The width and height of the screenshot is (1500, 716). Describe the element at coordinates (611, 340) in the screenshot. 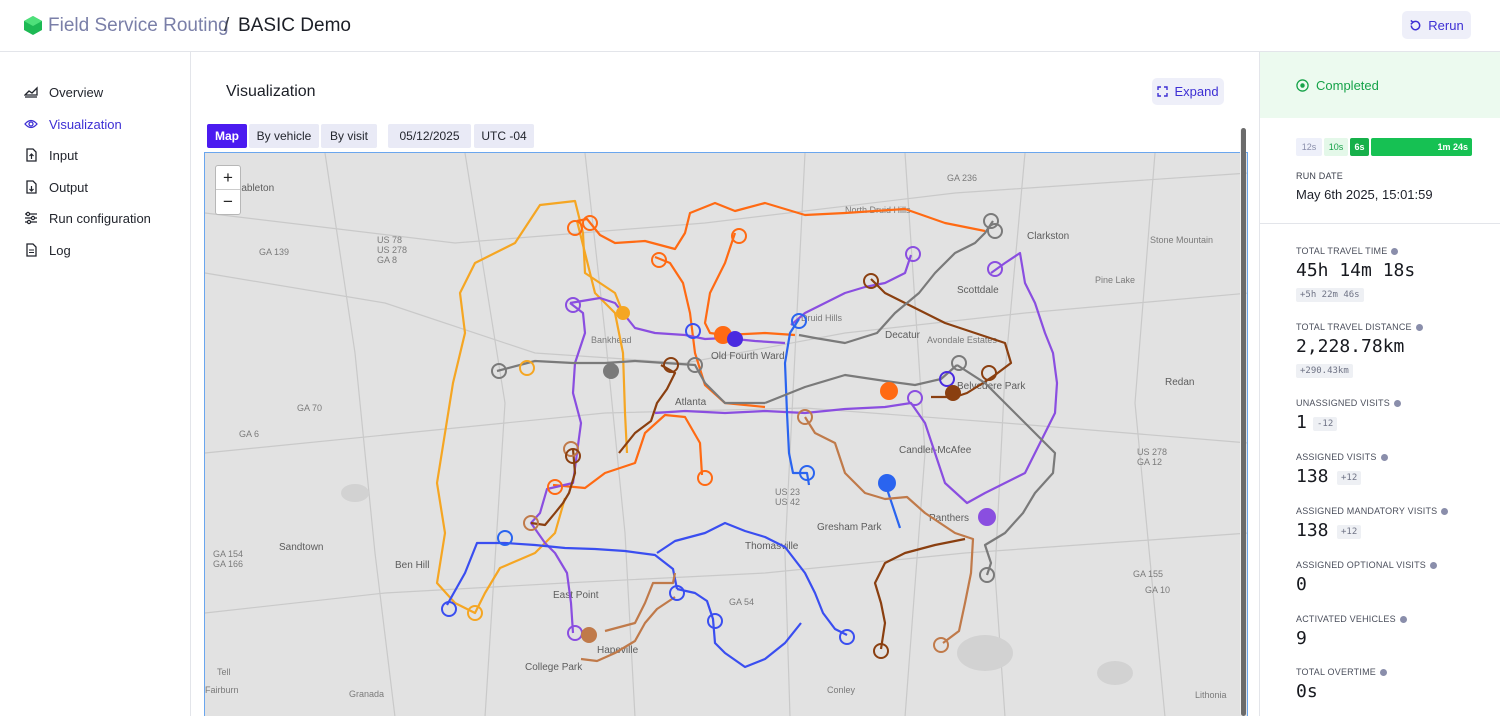

I see `place-label: Bankhead` at that location.